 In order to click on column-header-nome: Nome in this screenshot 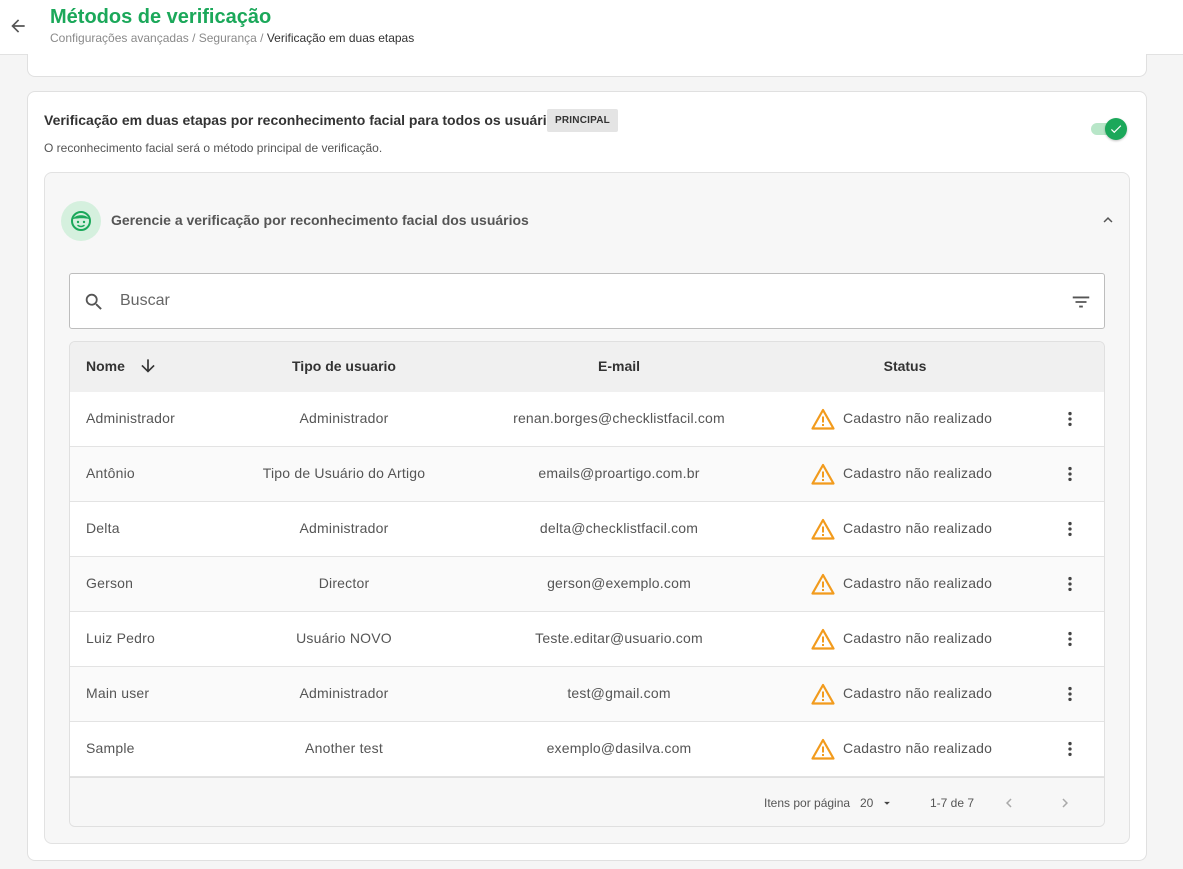, I will do `click(105, 366)`.